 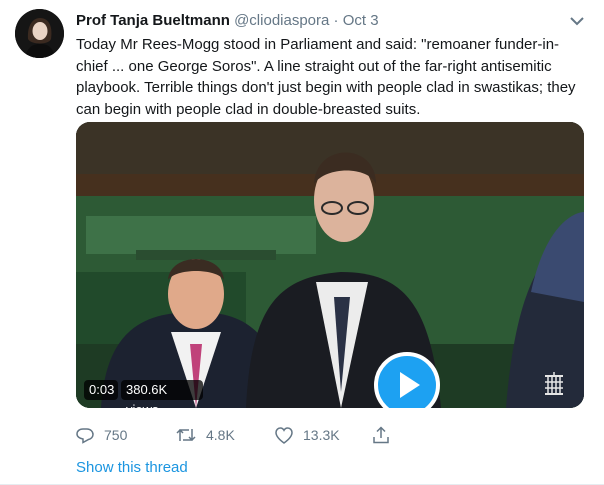 I want to click on play-button, so click(x=407, y=380).